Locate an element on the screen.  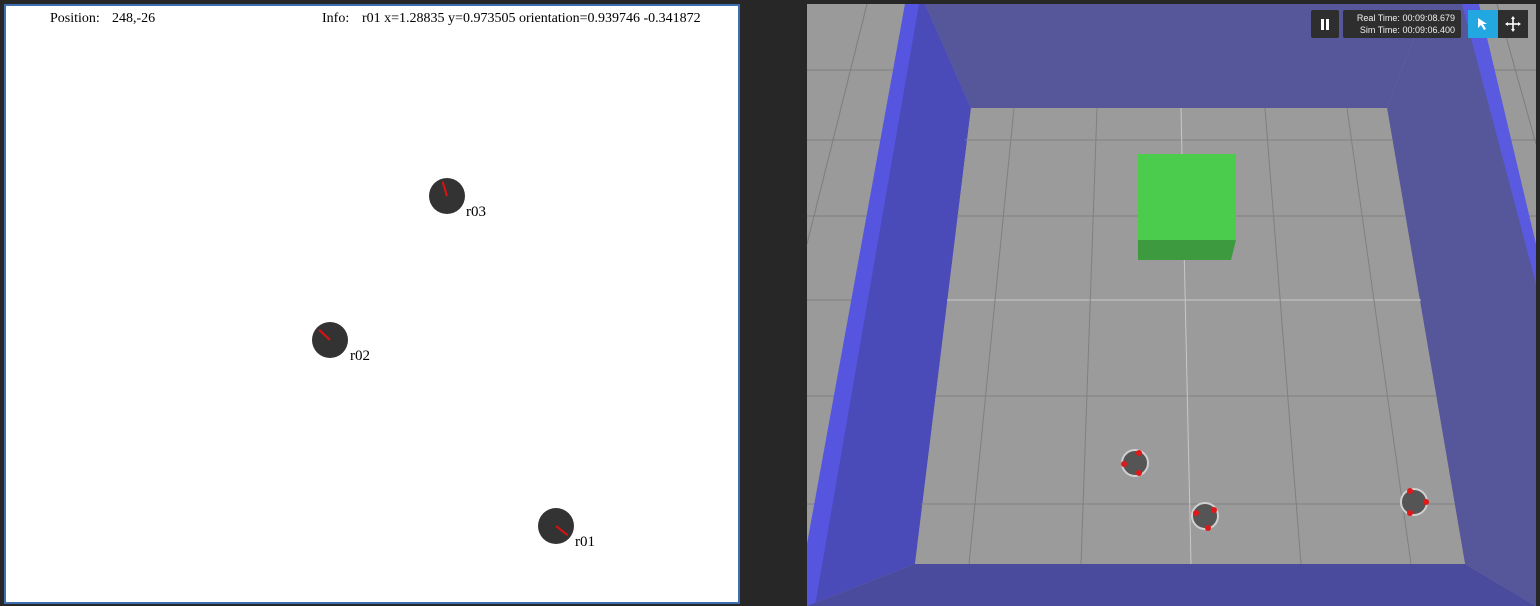
robot-r02-marker is located at coordinates (330, 340).